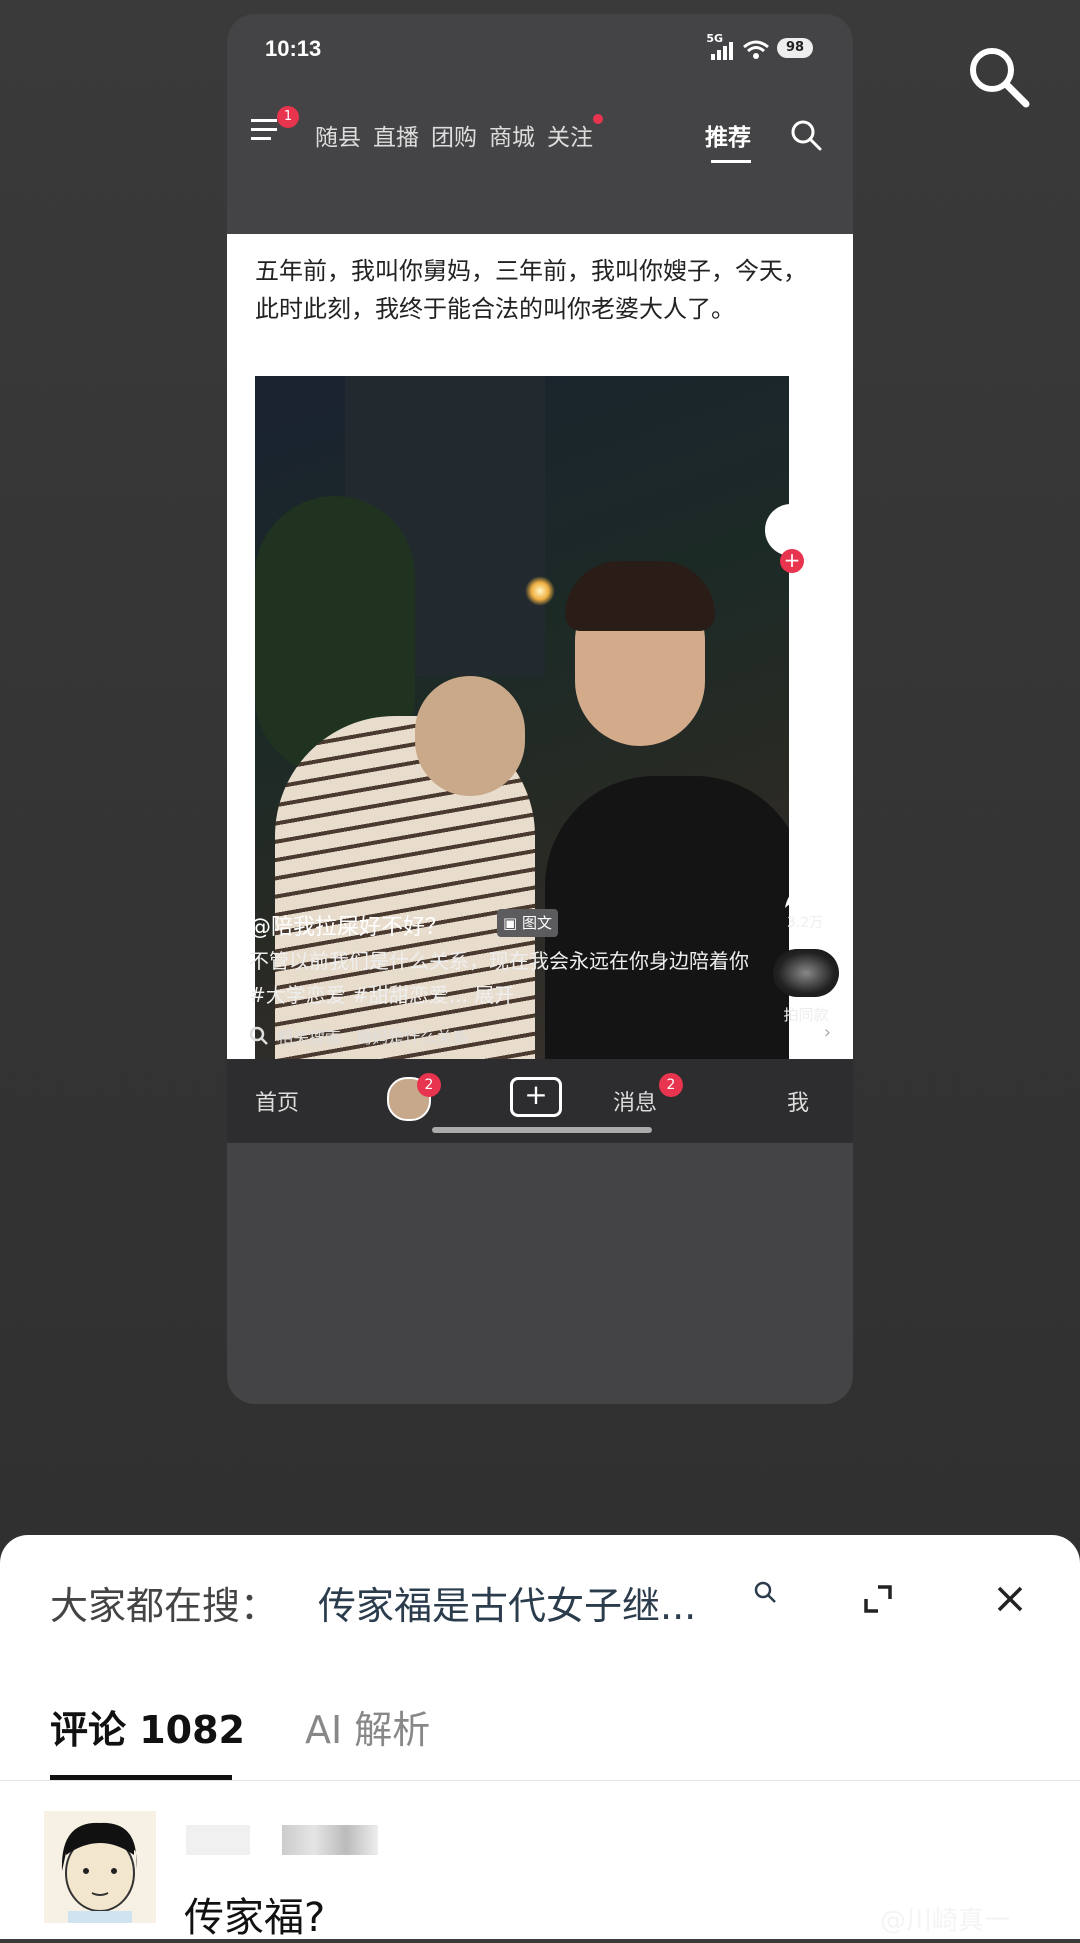  I want to click on nav-messages: 消息, so click(635, 1101).